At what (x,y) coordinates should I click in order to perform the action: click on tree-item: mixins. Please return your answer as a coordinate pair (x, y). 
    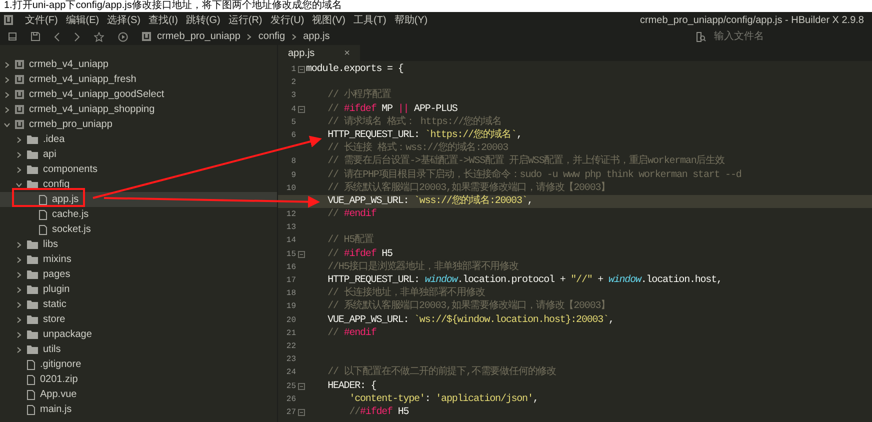
    Looking at the image, I should click on (138, 259).